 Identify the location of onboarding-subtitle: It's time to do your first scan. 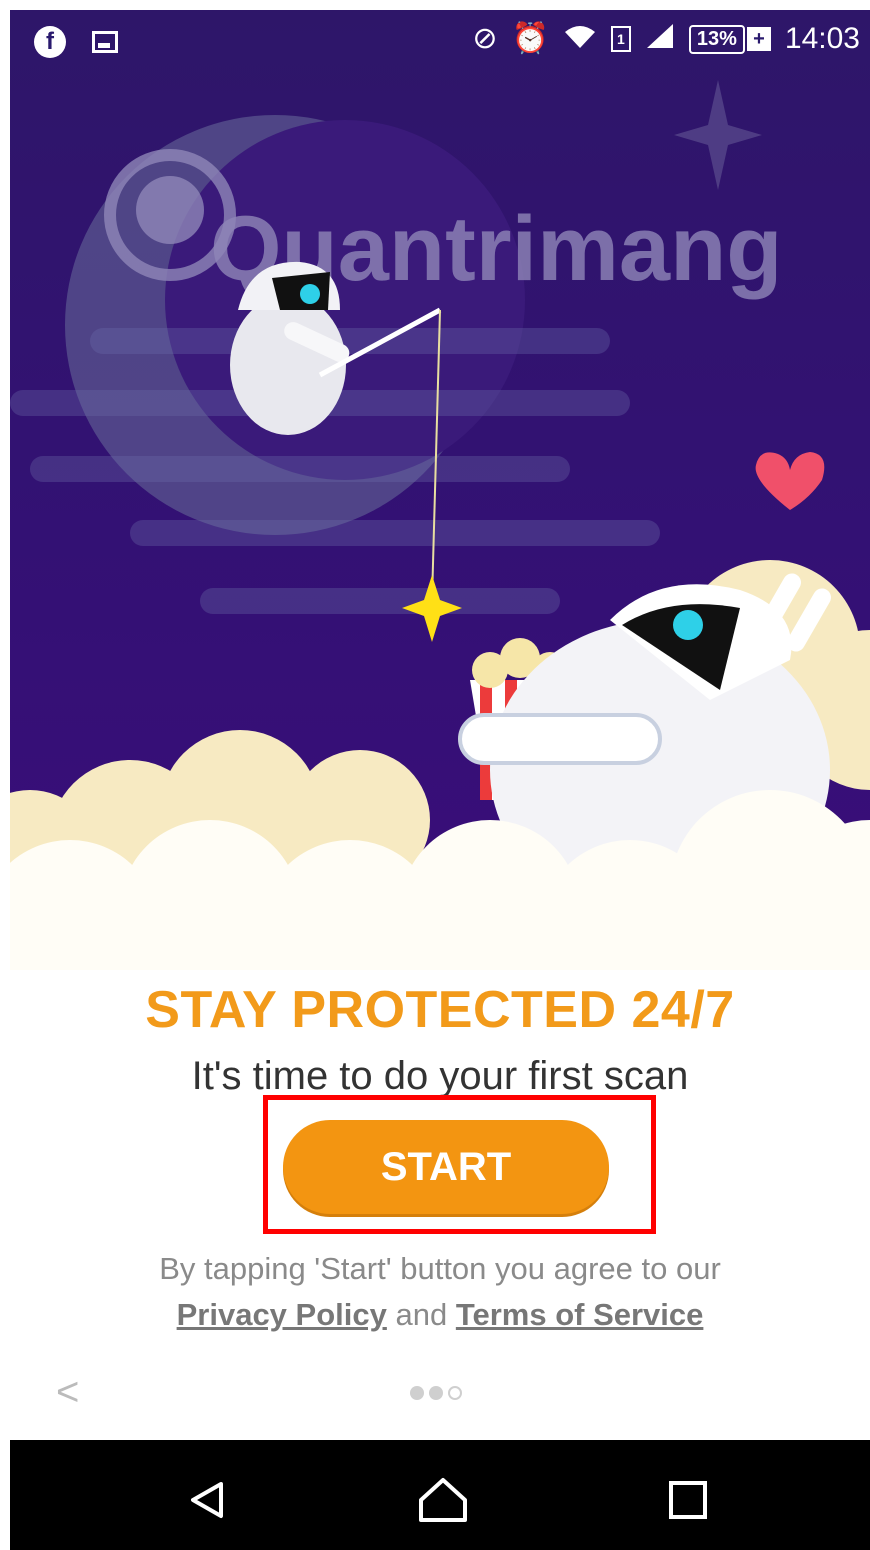
(440, 1076).